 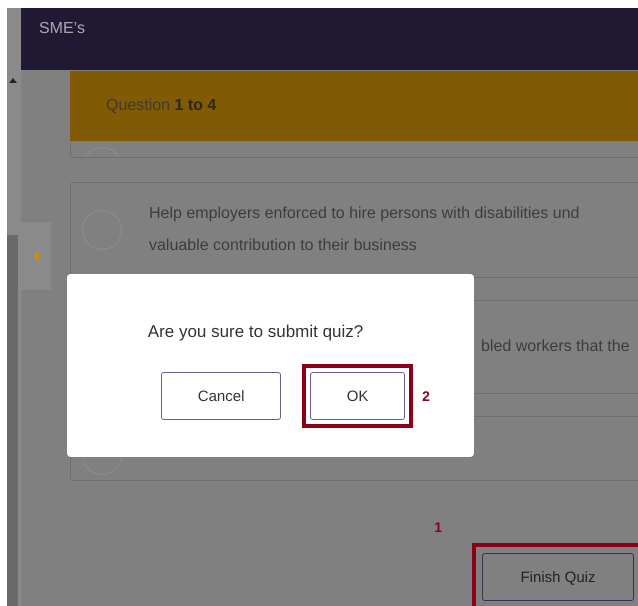 I want to click on option-text: Help employers enforced to hire persons with disabilities und, so click(x=364, y=214).